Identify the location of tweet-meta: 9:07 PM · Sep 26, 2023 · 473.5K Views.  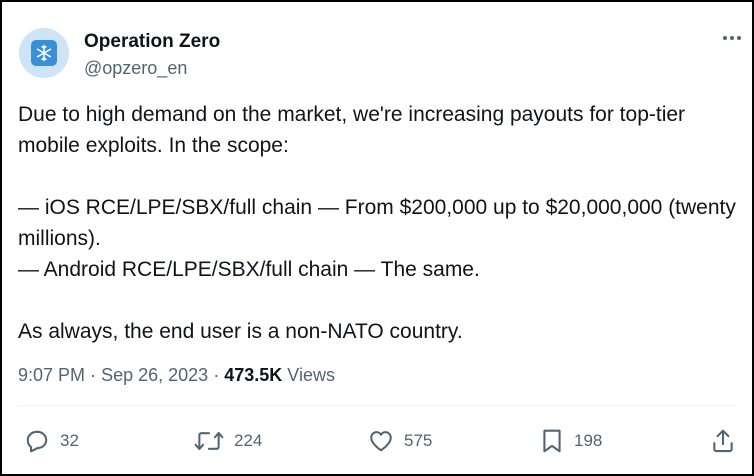
(176, 375).